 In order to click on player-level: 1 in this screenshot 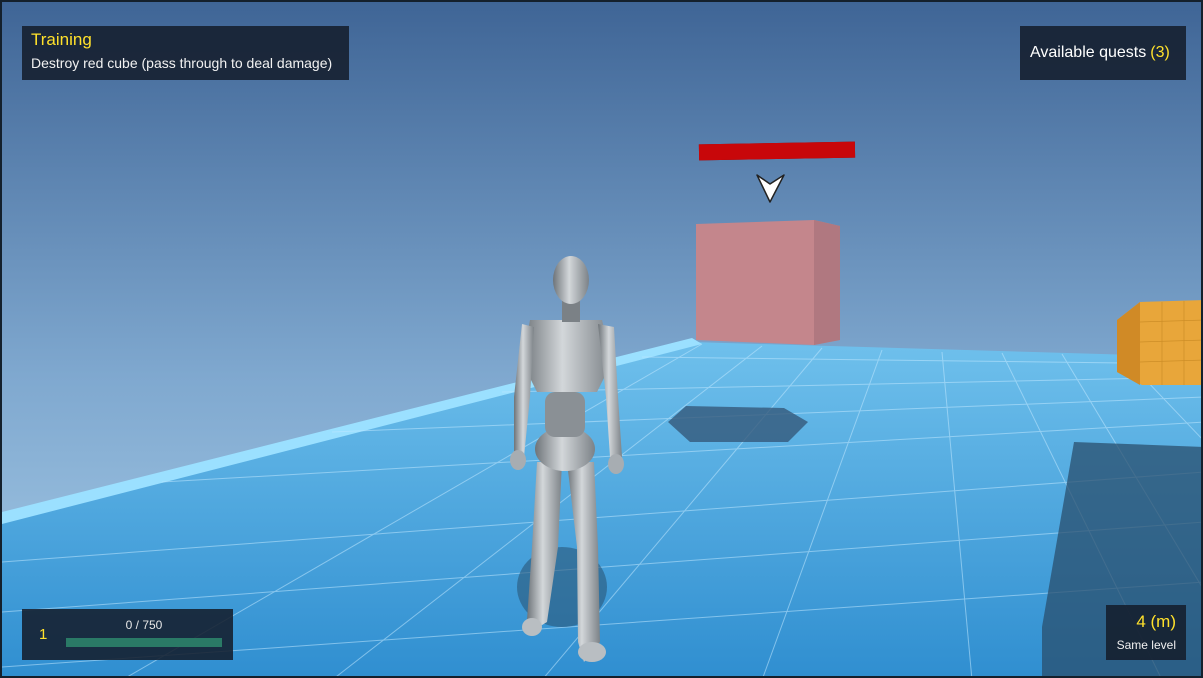, I will do `click(43, 634)`.